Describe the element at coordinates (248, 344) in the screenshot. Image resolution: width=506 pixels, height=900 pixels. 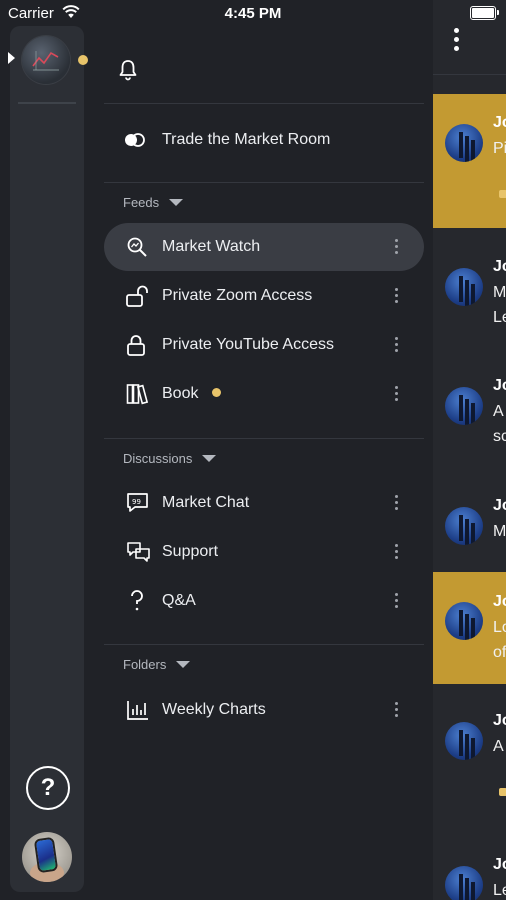
I see `channel-label: Private YouTube Access` at that location.